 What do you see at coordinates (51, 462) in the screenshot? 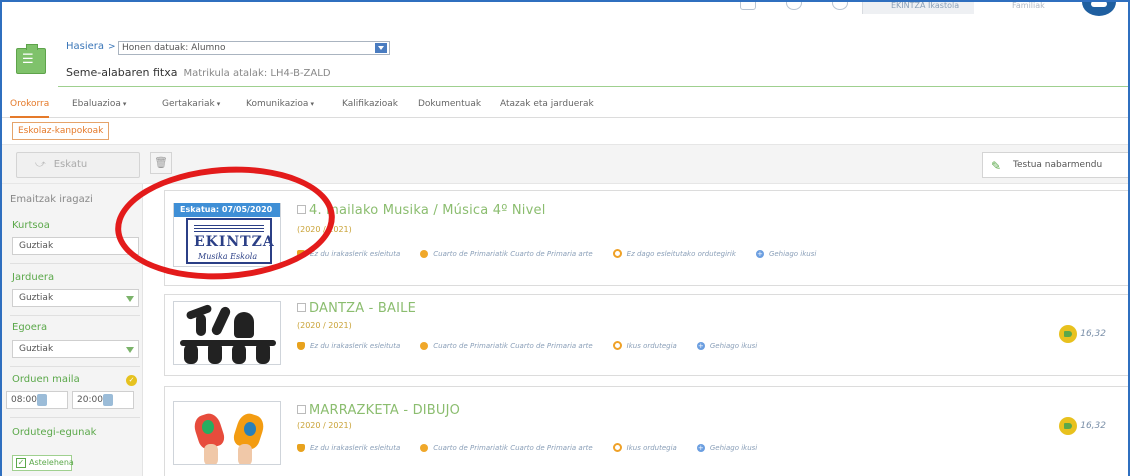
I see `day-label-monday: Astelehena` at bounding box center [51, 462].